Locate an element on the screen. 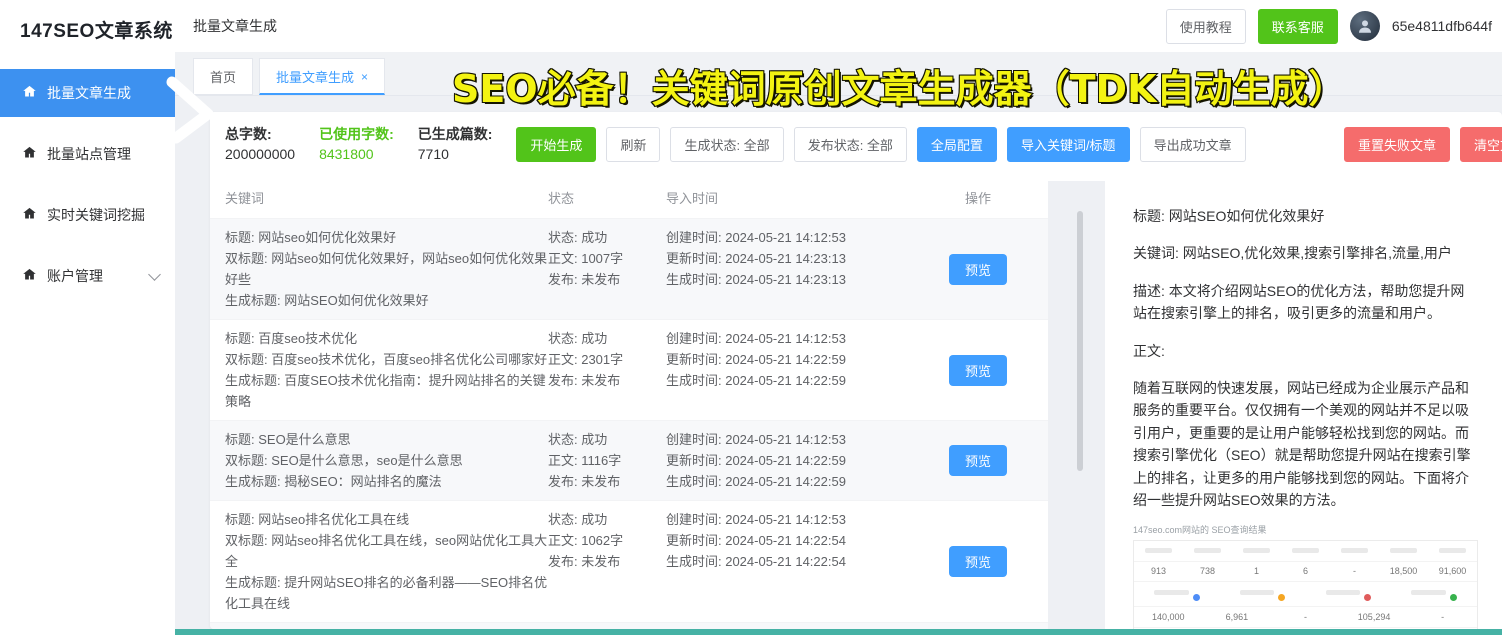  sidebar-item-label: 批量文章生成 is located at coordinates (89, 93).